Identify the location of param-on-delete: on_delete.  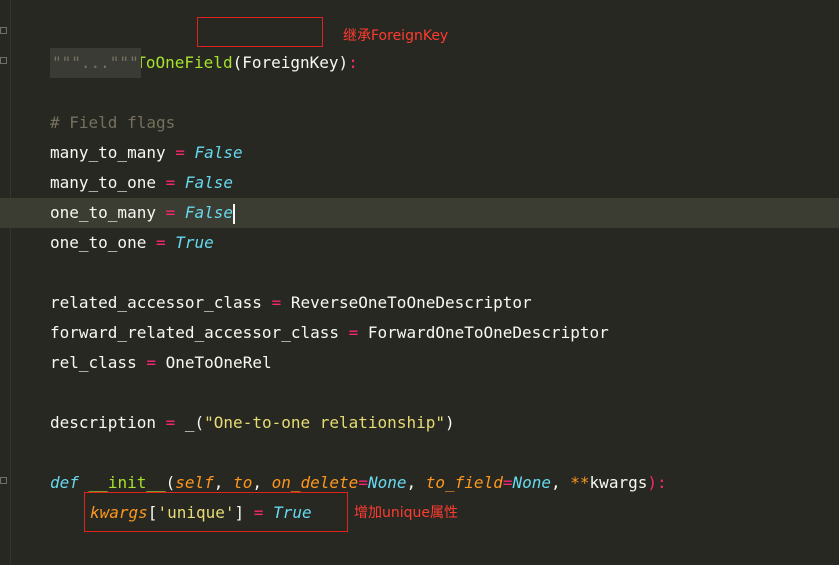
(315, 482).